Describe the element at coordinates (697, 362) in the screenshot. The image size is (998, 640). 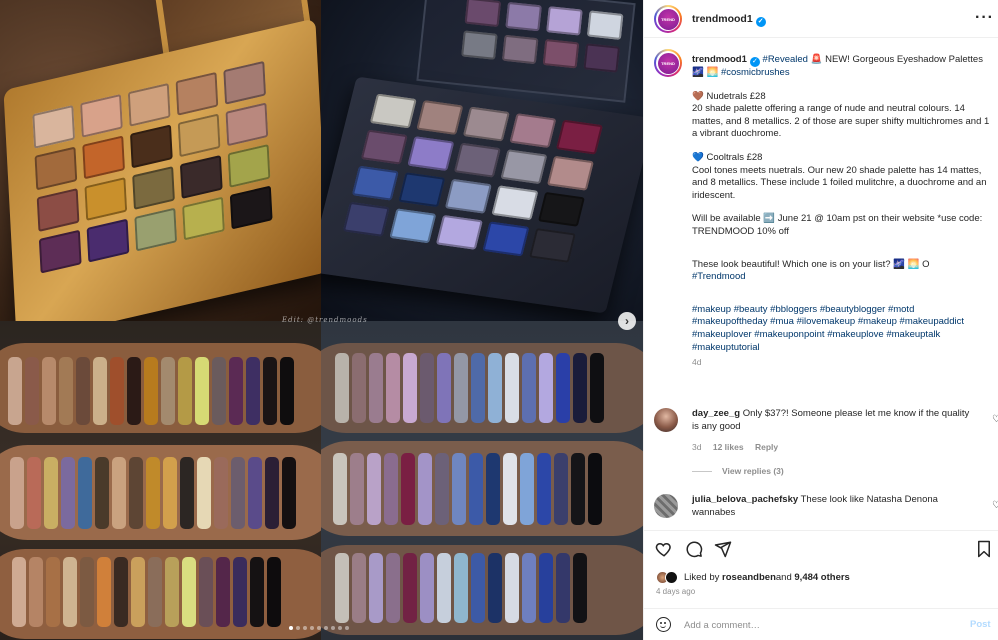
I see `caption-age: 4d` at that location.